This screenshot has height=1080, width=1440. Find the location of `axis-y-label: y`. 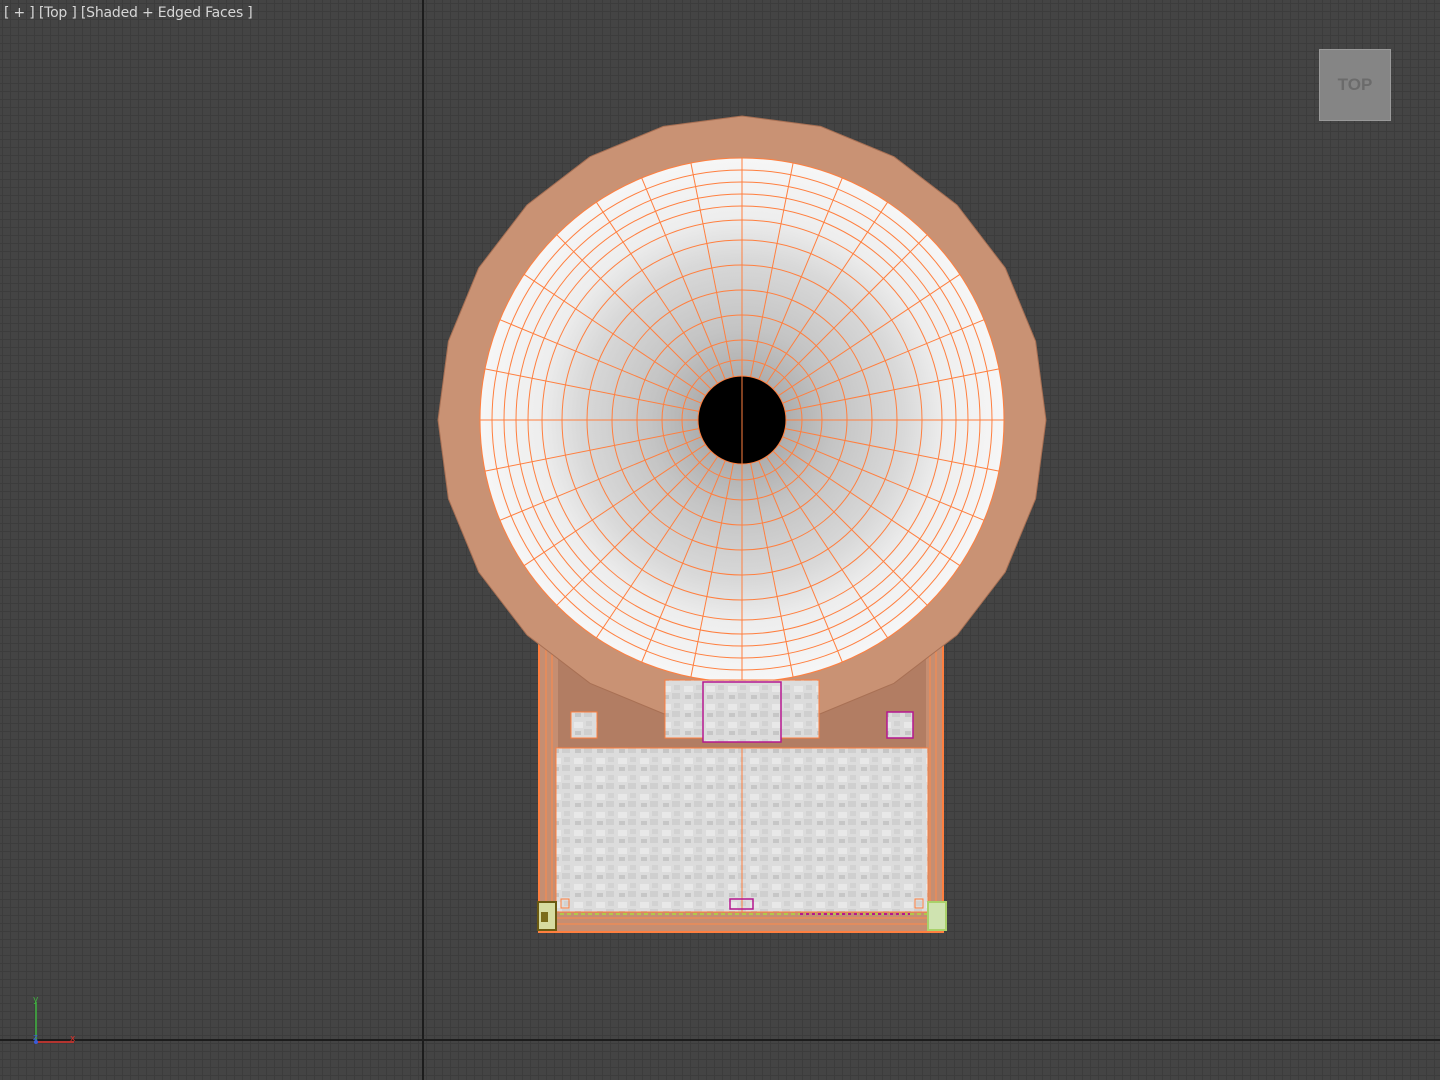

axis-y-label: y is located at coordinates (36, 1000).